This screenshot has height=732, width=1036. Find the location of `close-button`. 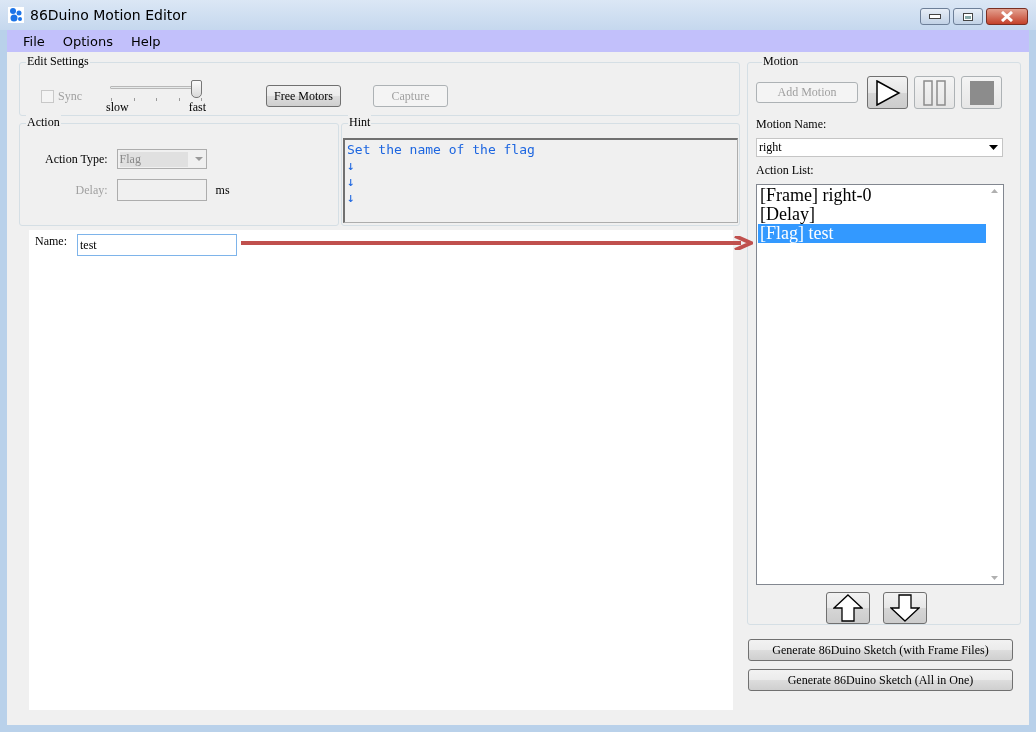

close-button is located at coordinates (1007, 16).